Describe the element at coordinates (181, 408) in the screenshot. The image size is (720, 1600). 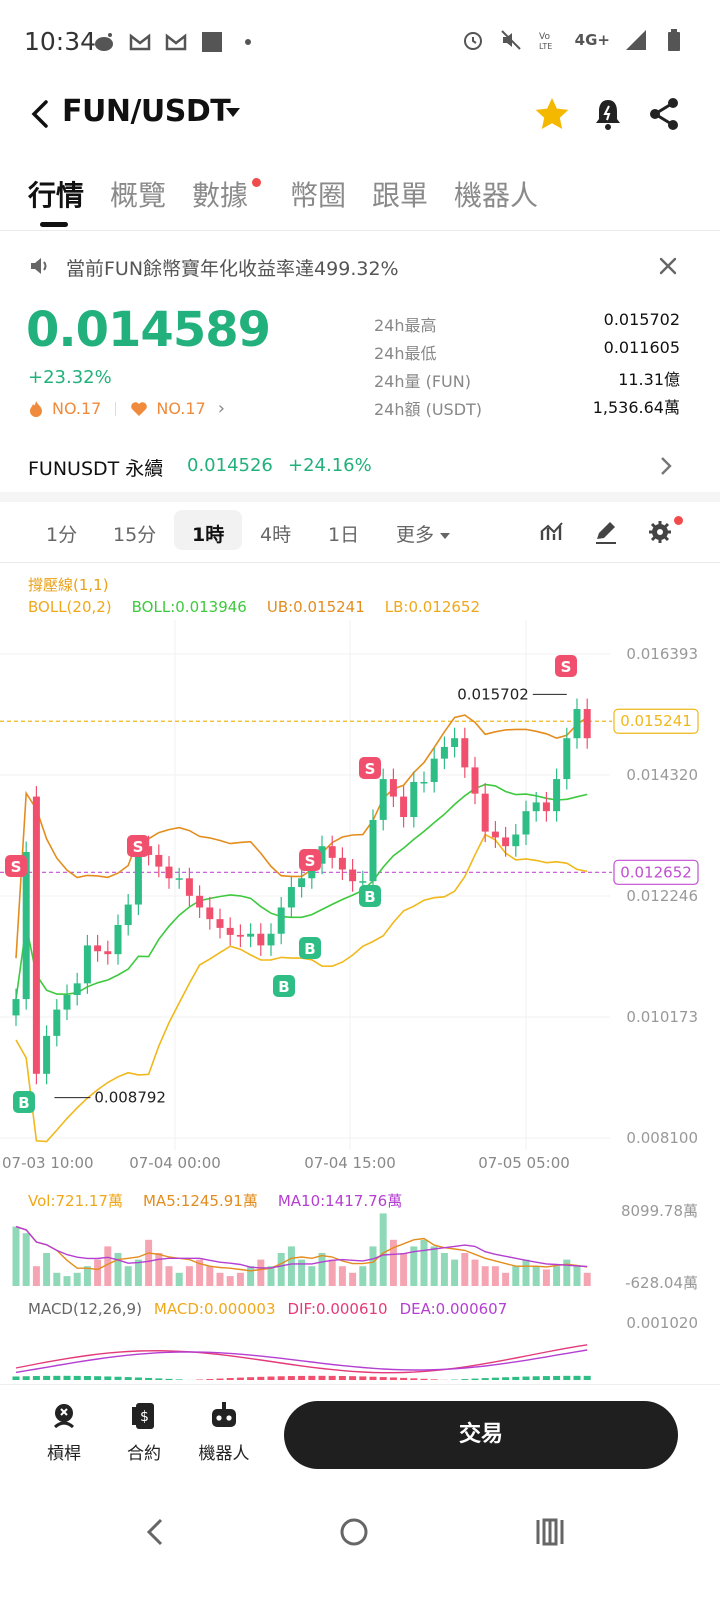
I see `favorite-rank: NO.17` at that location.